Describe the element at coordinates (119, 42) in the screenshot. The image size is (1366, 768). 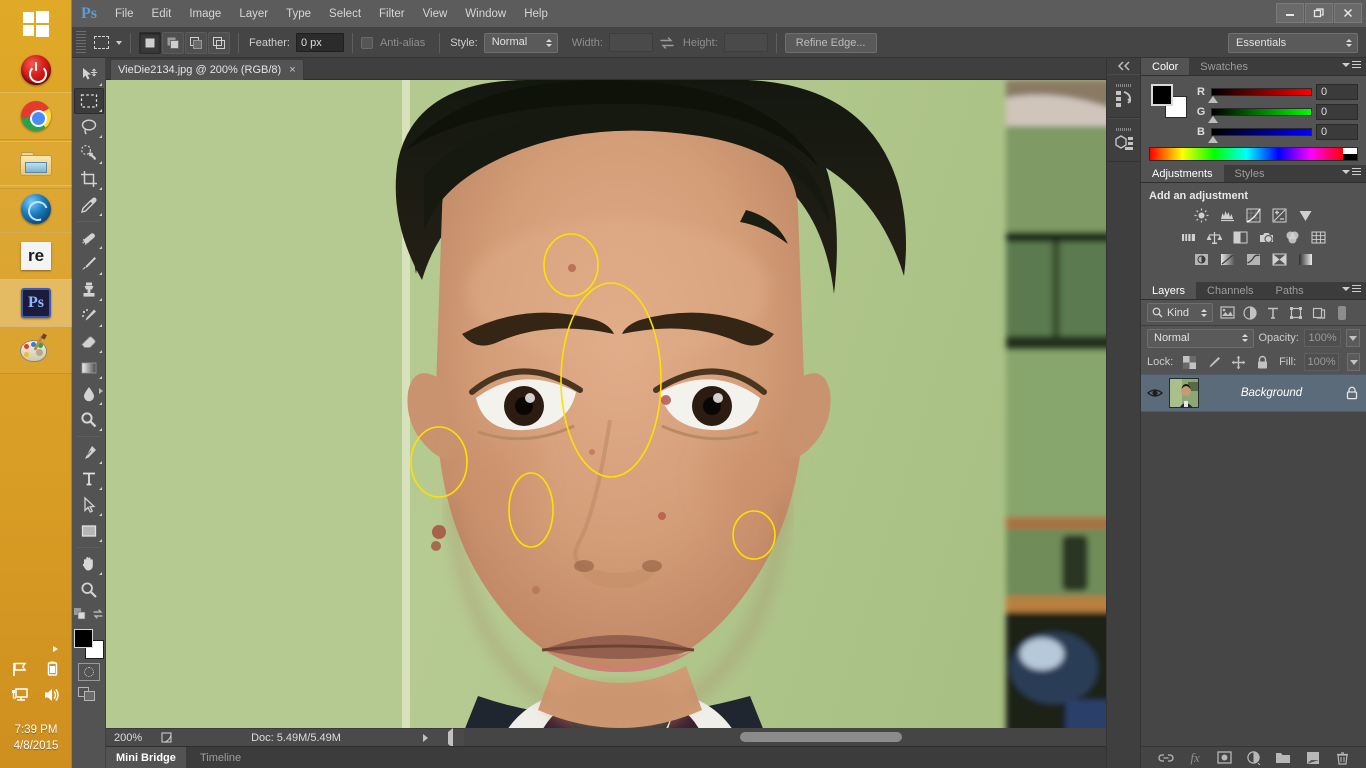
I see `tool-preset-chevron-icon` at that location.